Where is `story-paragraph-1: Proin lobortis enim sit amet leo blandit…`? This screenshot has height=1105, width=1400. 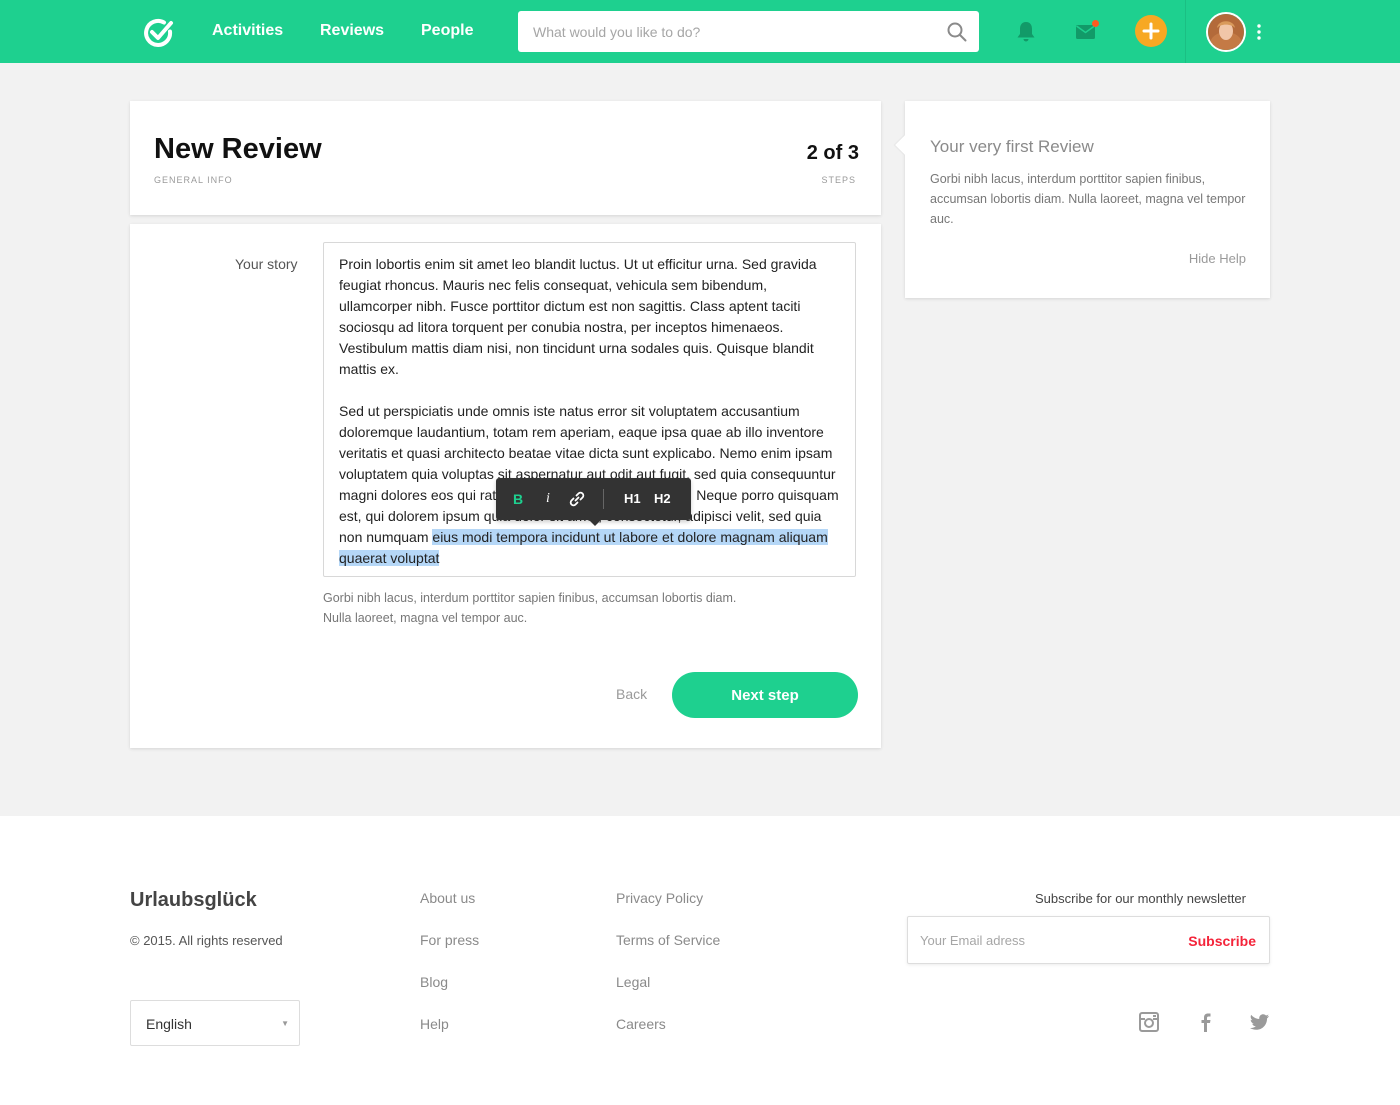
story-paragraph-1: Proin lobortis enim sit amet leo blandit… is located at coordinates (578, 316).